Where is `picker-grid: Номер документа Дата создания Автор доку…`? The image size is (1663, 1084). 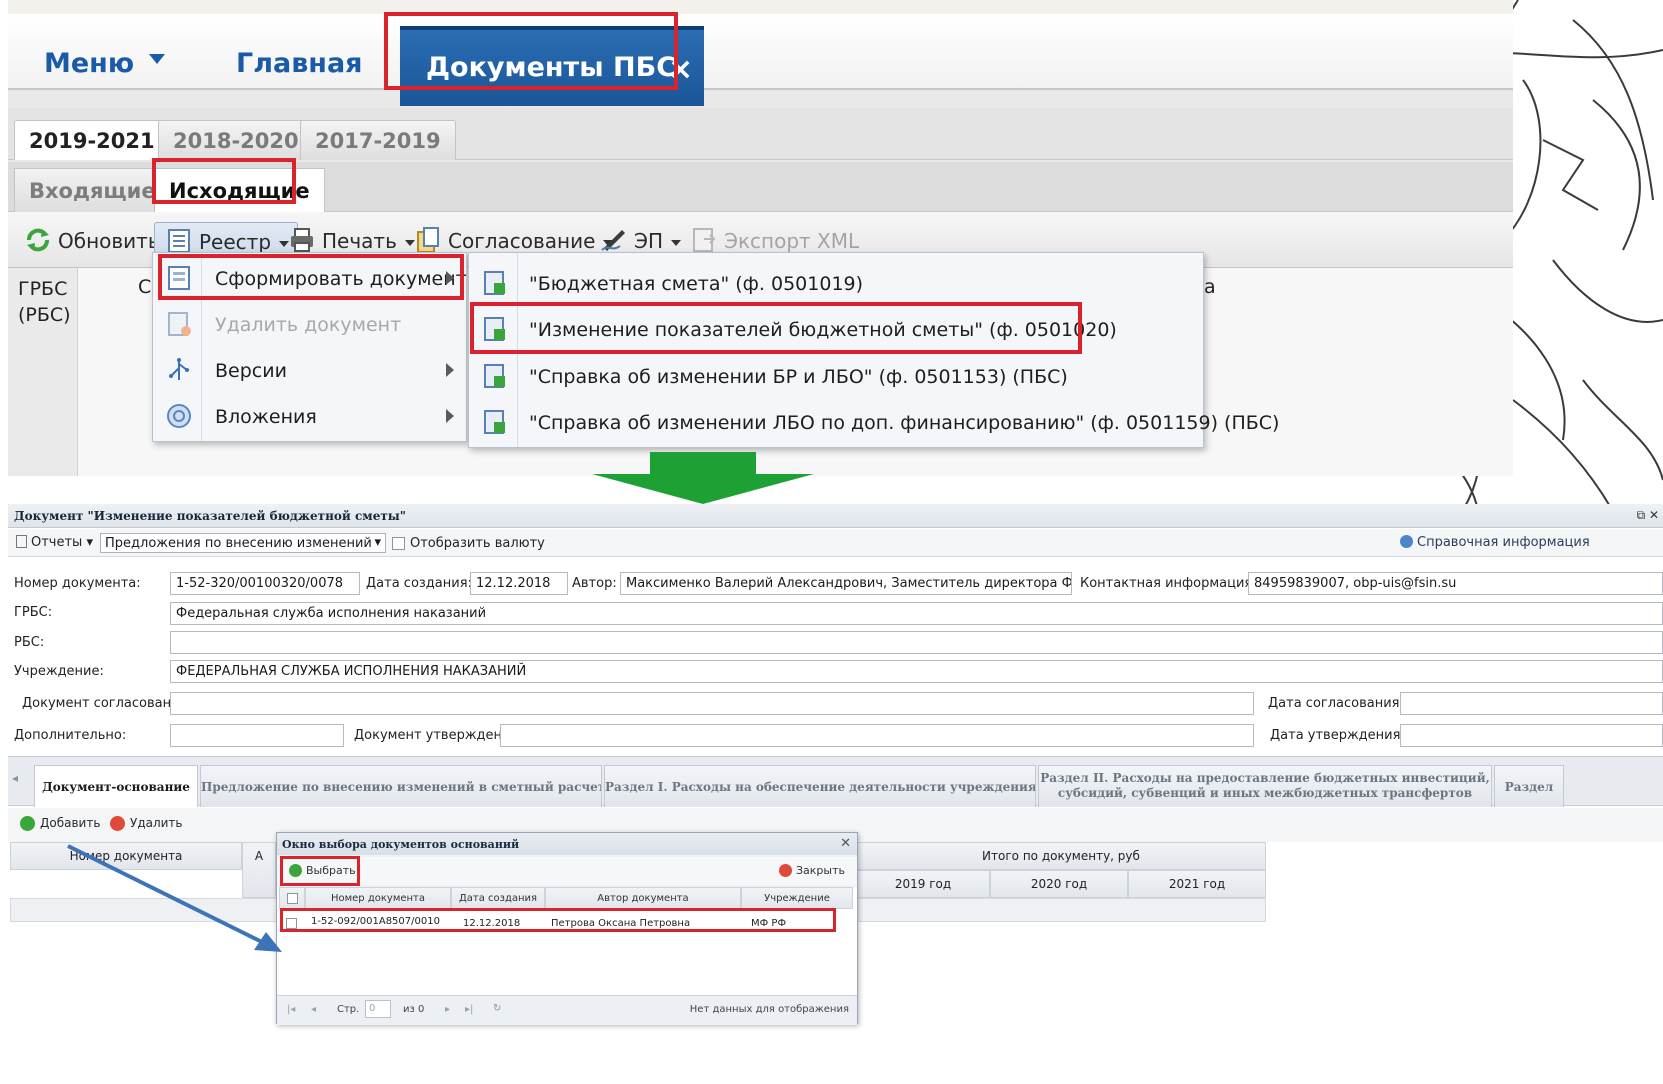
picker-grid: Номер документа Дата создания Автор доку… is located at coordinates (567, 941).